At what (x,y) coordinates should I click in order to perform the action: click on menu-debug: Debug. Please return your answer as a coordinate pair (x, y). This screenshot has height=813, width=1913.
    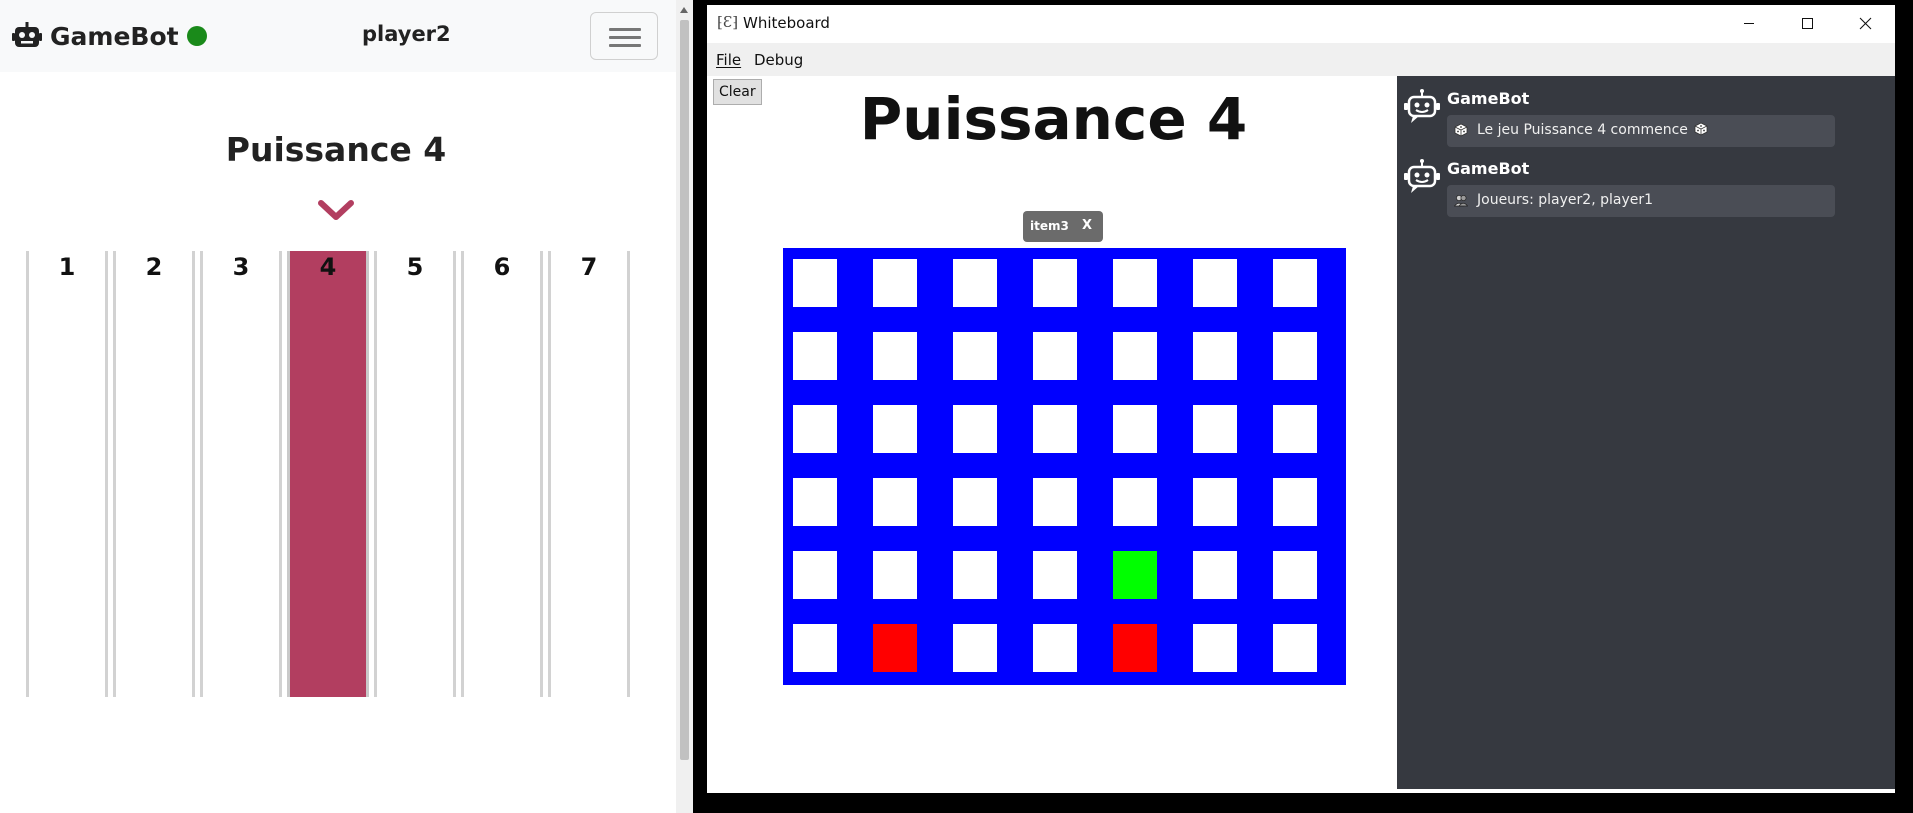
    Looking at the image, I should click on (778, 60).